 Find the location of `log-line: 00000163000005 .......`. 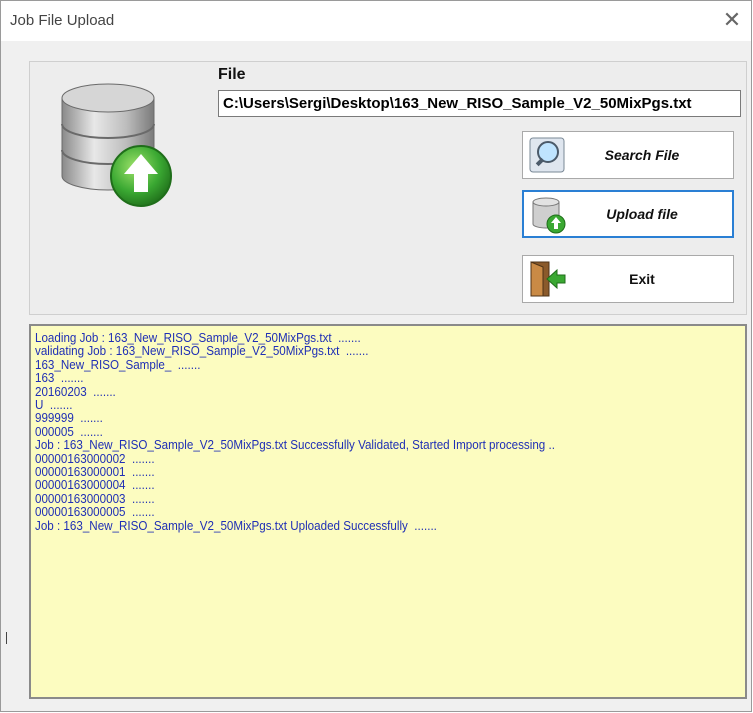

log-line: 00000163000005 ....... is located at coordinates (95, 512).